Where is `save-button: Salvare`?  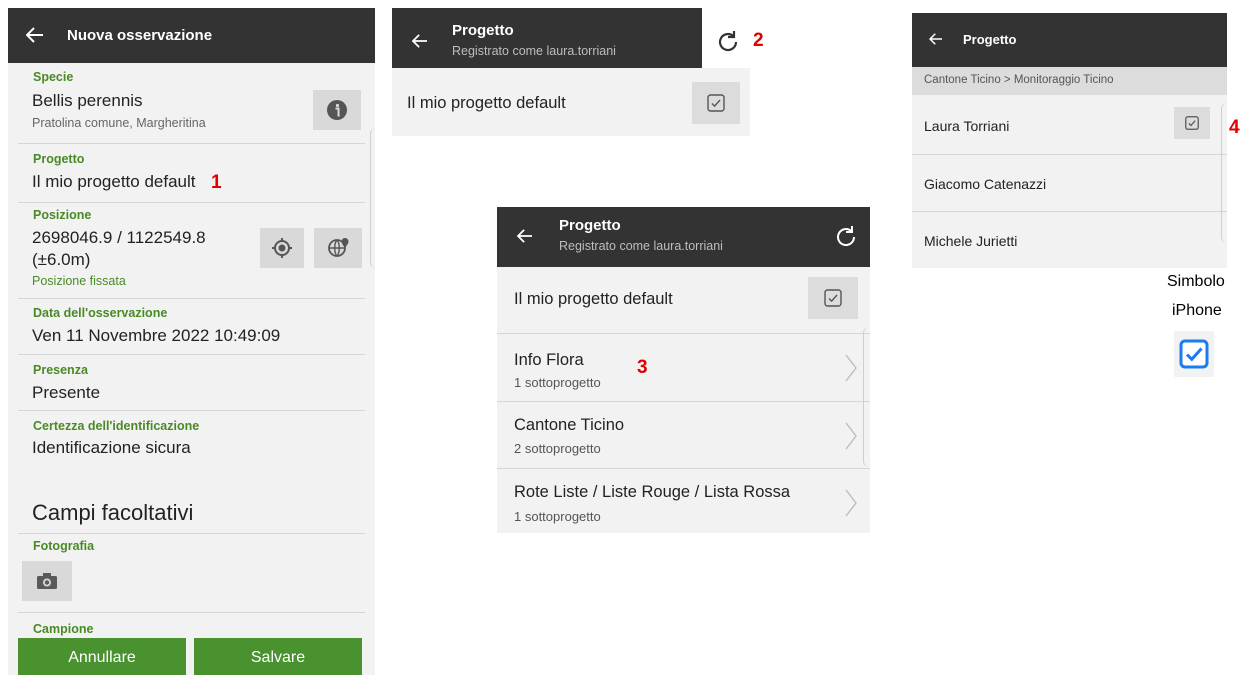
save-button: Salvare is located at coordinates (278, 656).